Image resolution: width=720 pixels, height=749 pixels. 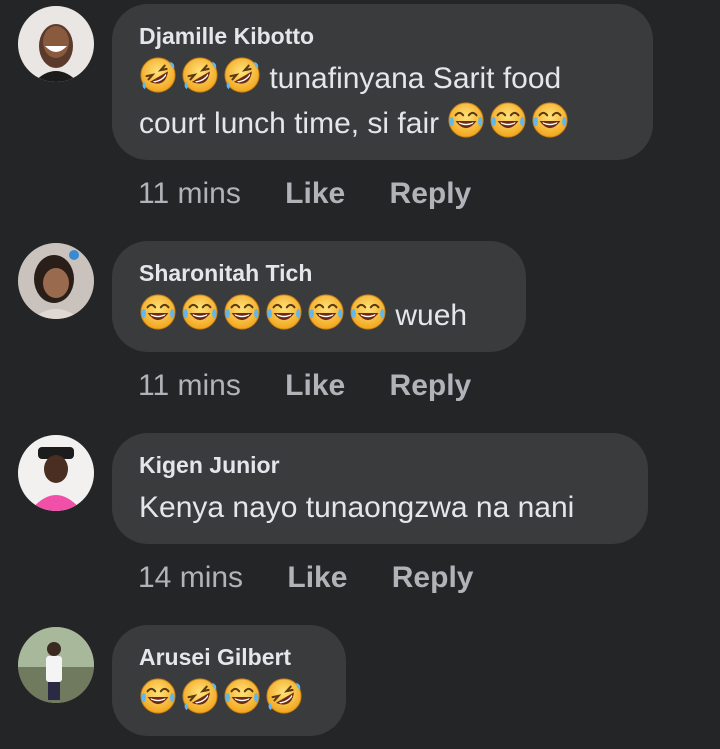 I want to click on comment-text-body: wueh, so click(x=431, y=315).